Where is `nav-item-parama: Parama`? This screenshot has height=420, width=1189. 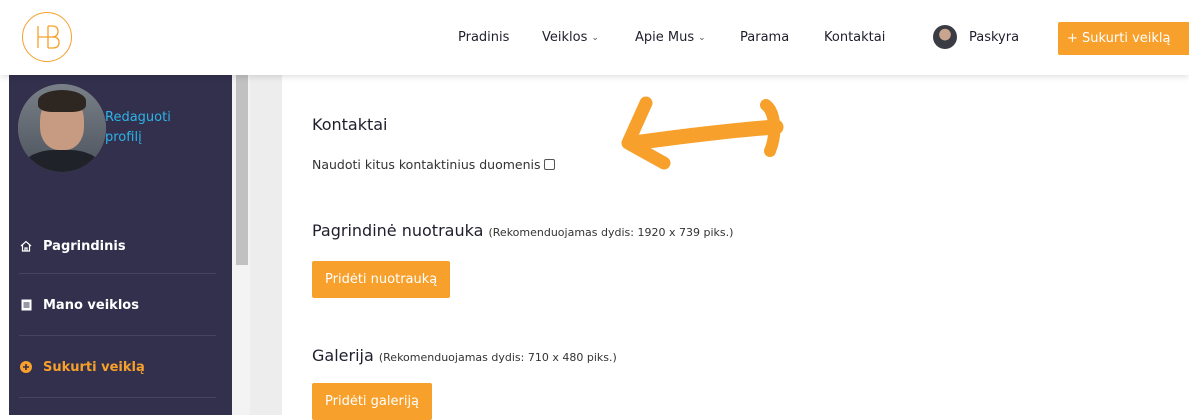 nav-item-parama: Parama is located at coordinates (764, 37).